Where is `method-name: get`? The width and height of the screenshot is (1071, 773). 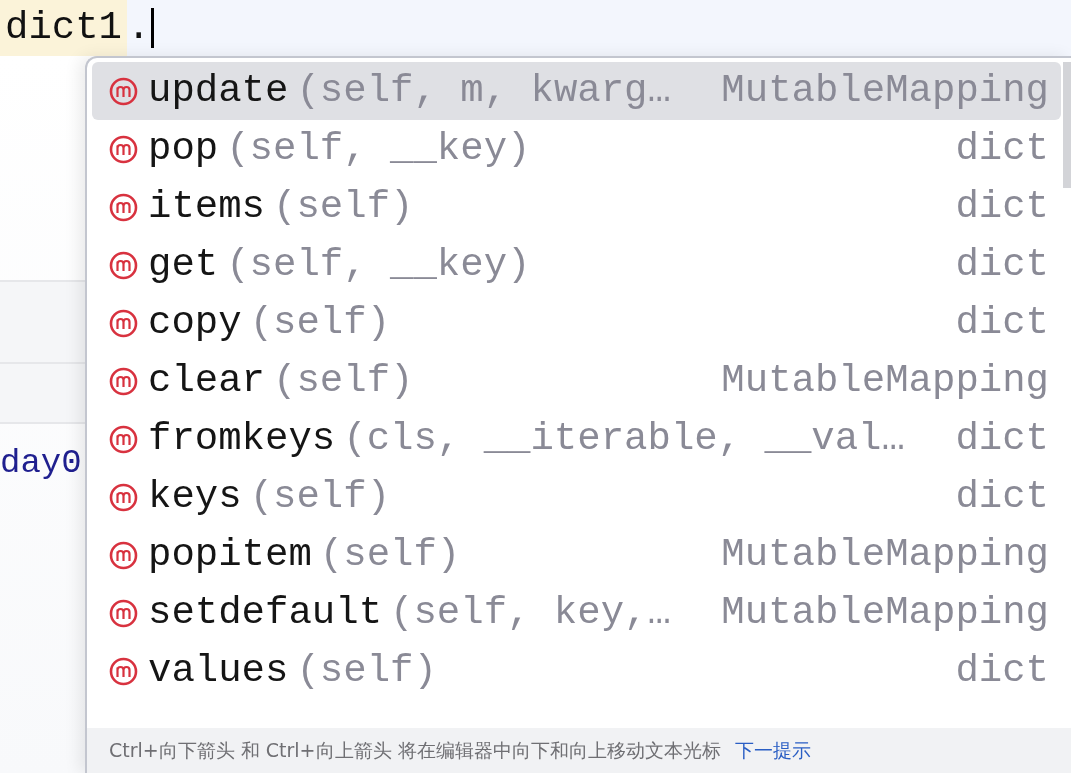
method-name: get is located at coordinates (183, 265).